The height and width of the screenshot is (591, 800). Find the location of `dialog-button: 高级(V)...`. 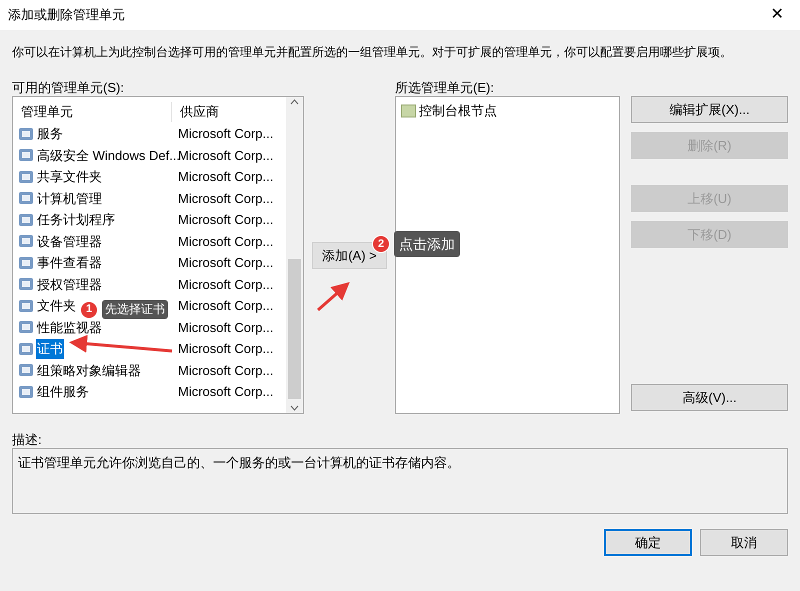

dialog-button: 高级(V)... is located at coordinates (709, 397).